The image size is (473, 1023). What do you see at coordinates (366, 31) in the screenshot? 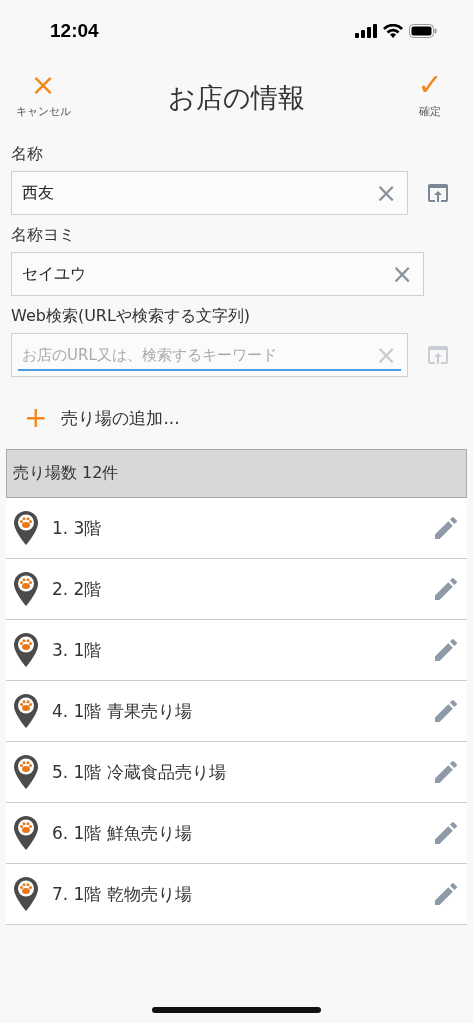
I see `signal-icon` at bounding box center [366, 31].